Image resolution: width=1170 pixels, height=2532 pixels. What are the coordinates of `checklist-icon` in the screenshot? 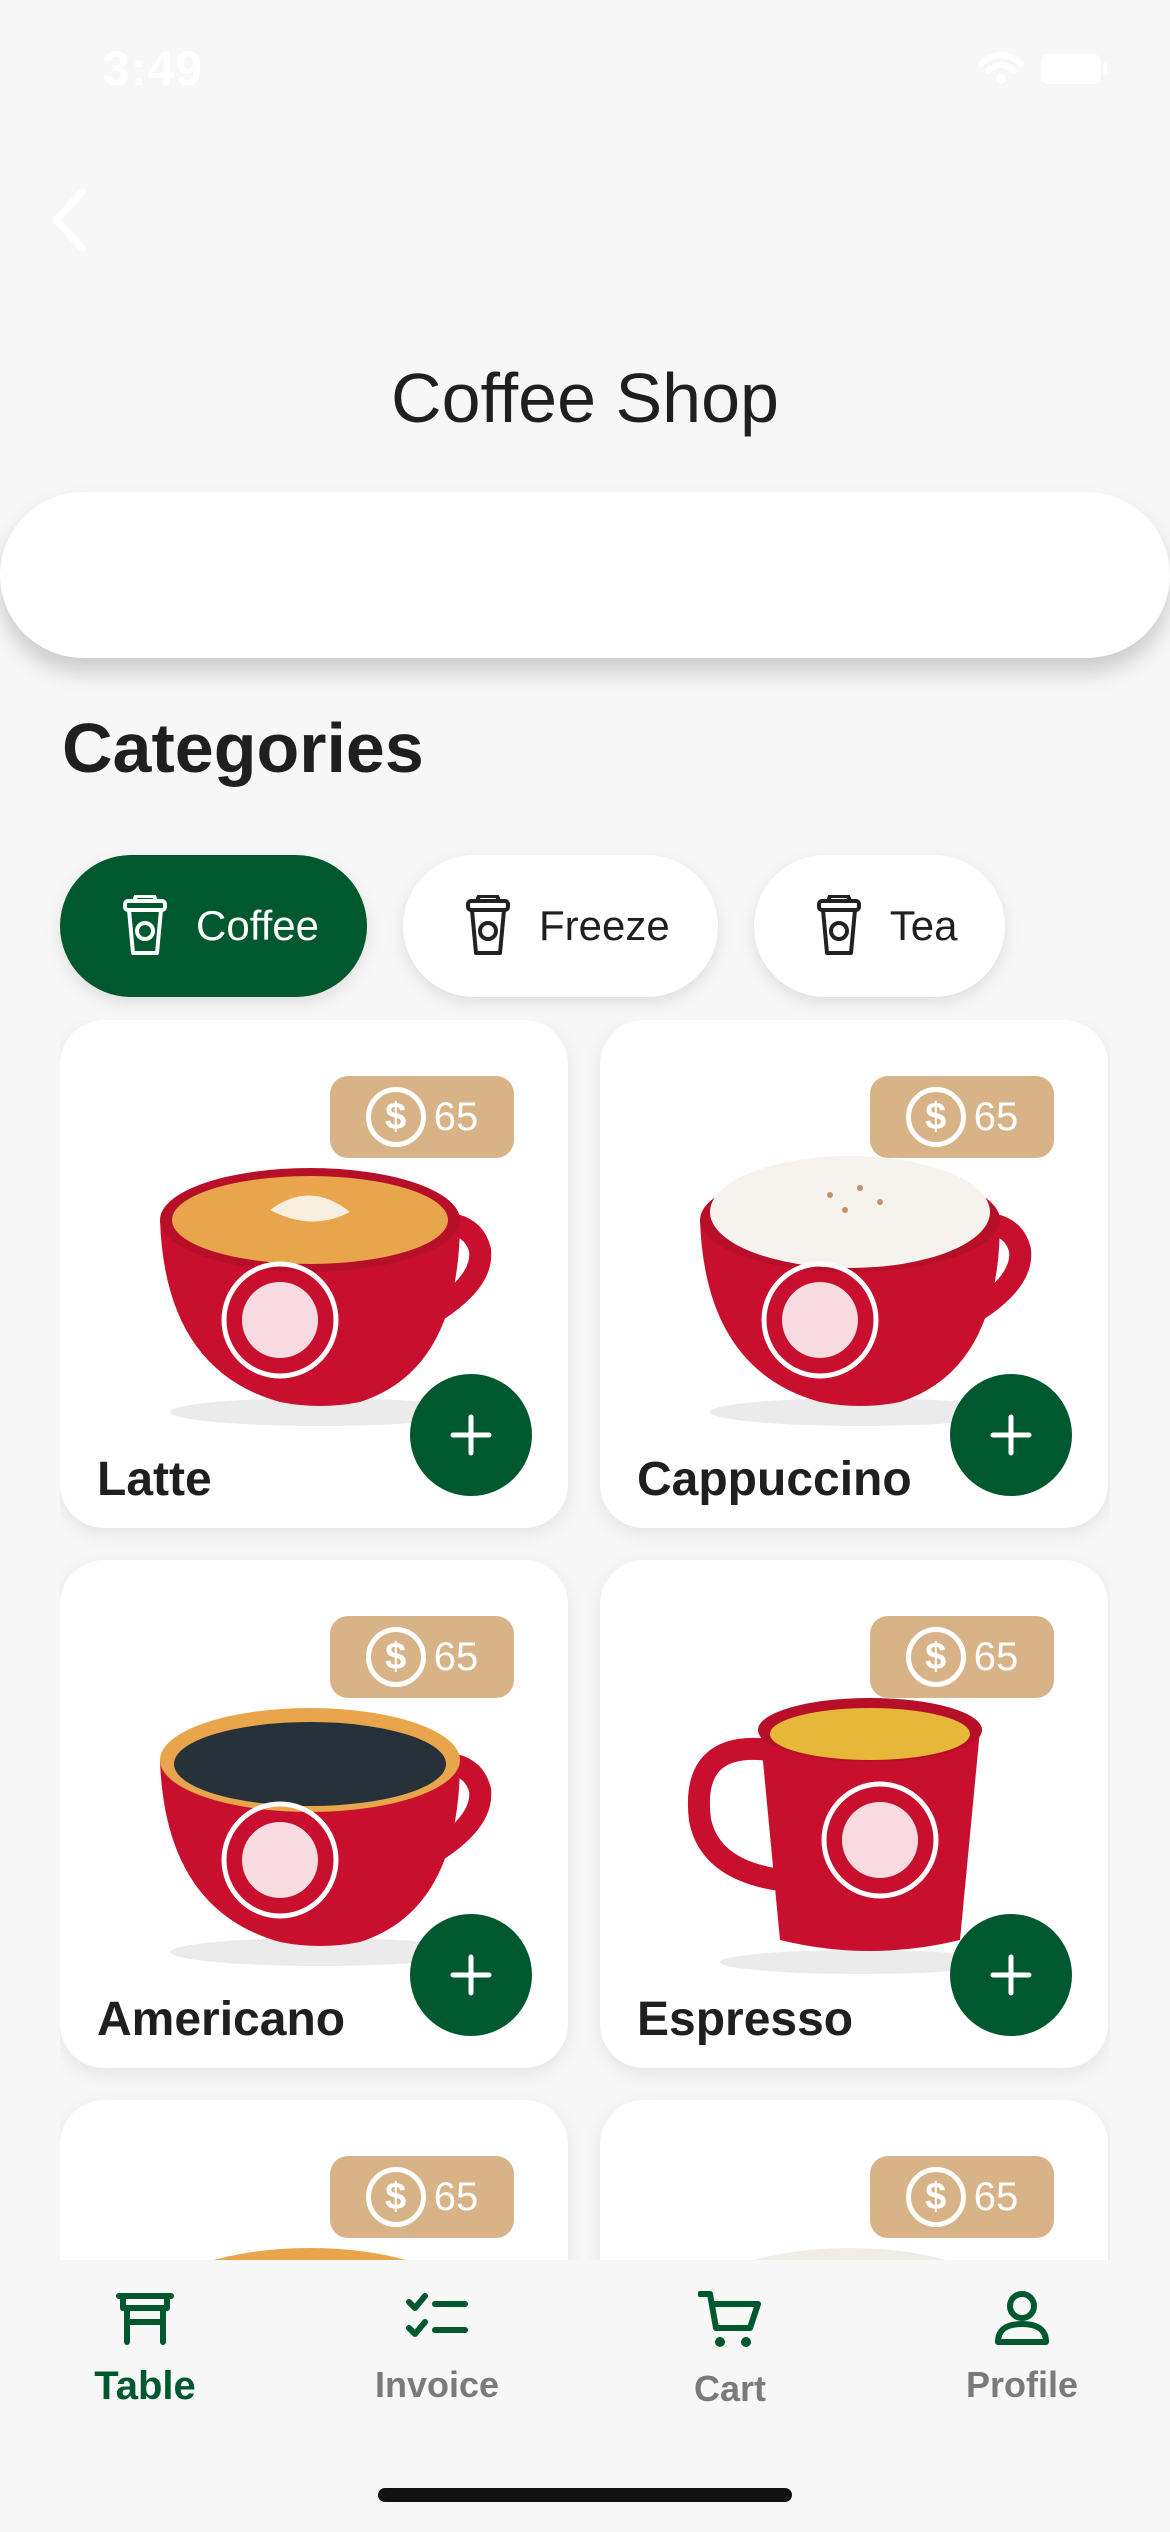 It's located at (437, 2315).